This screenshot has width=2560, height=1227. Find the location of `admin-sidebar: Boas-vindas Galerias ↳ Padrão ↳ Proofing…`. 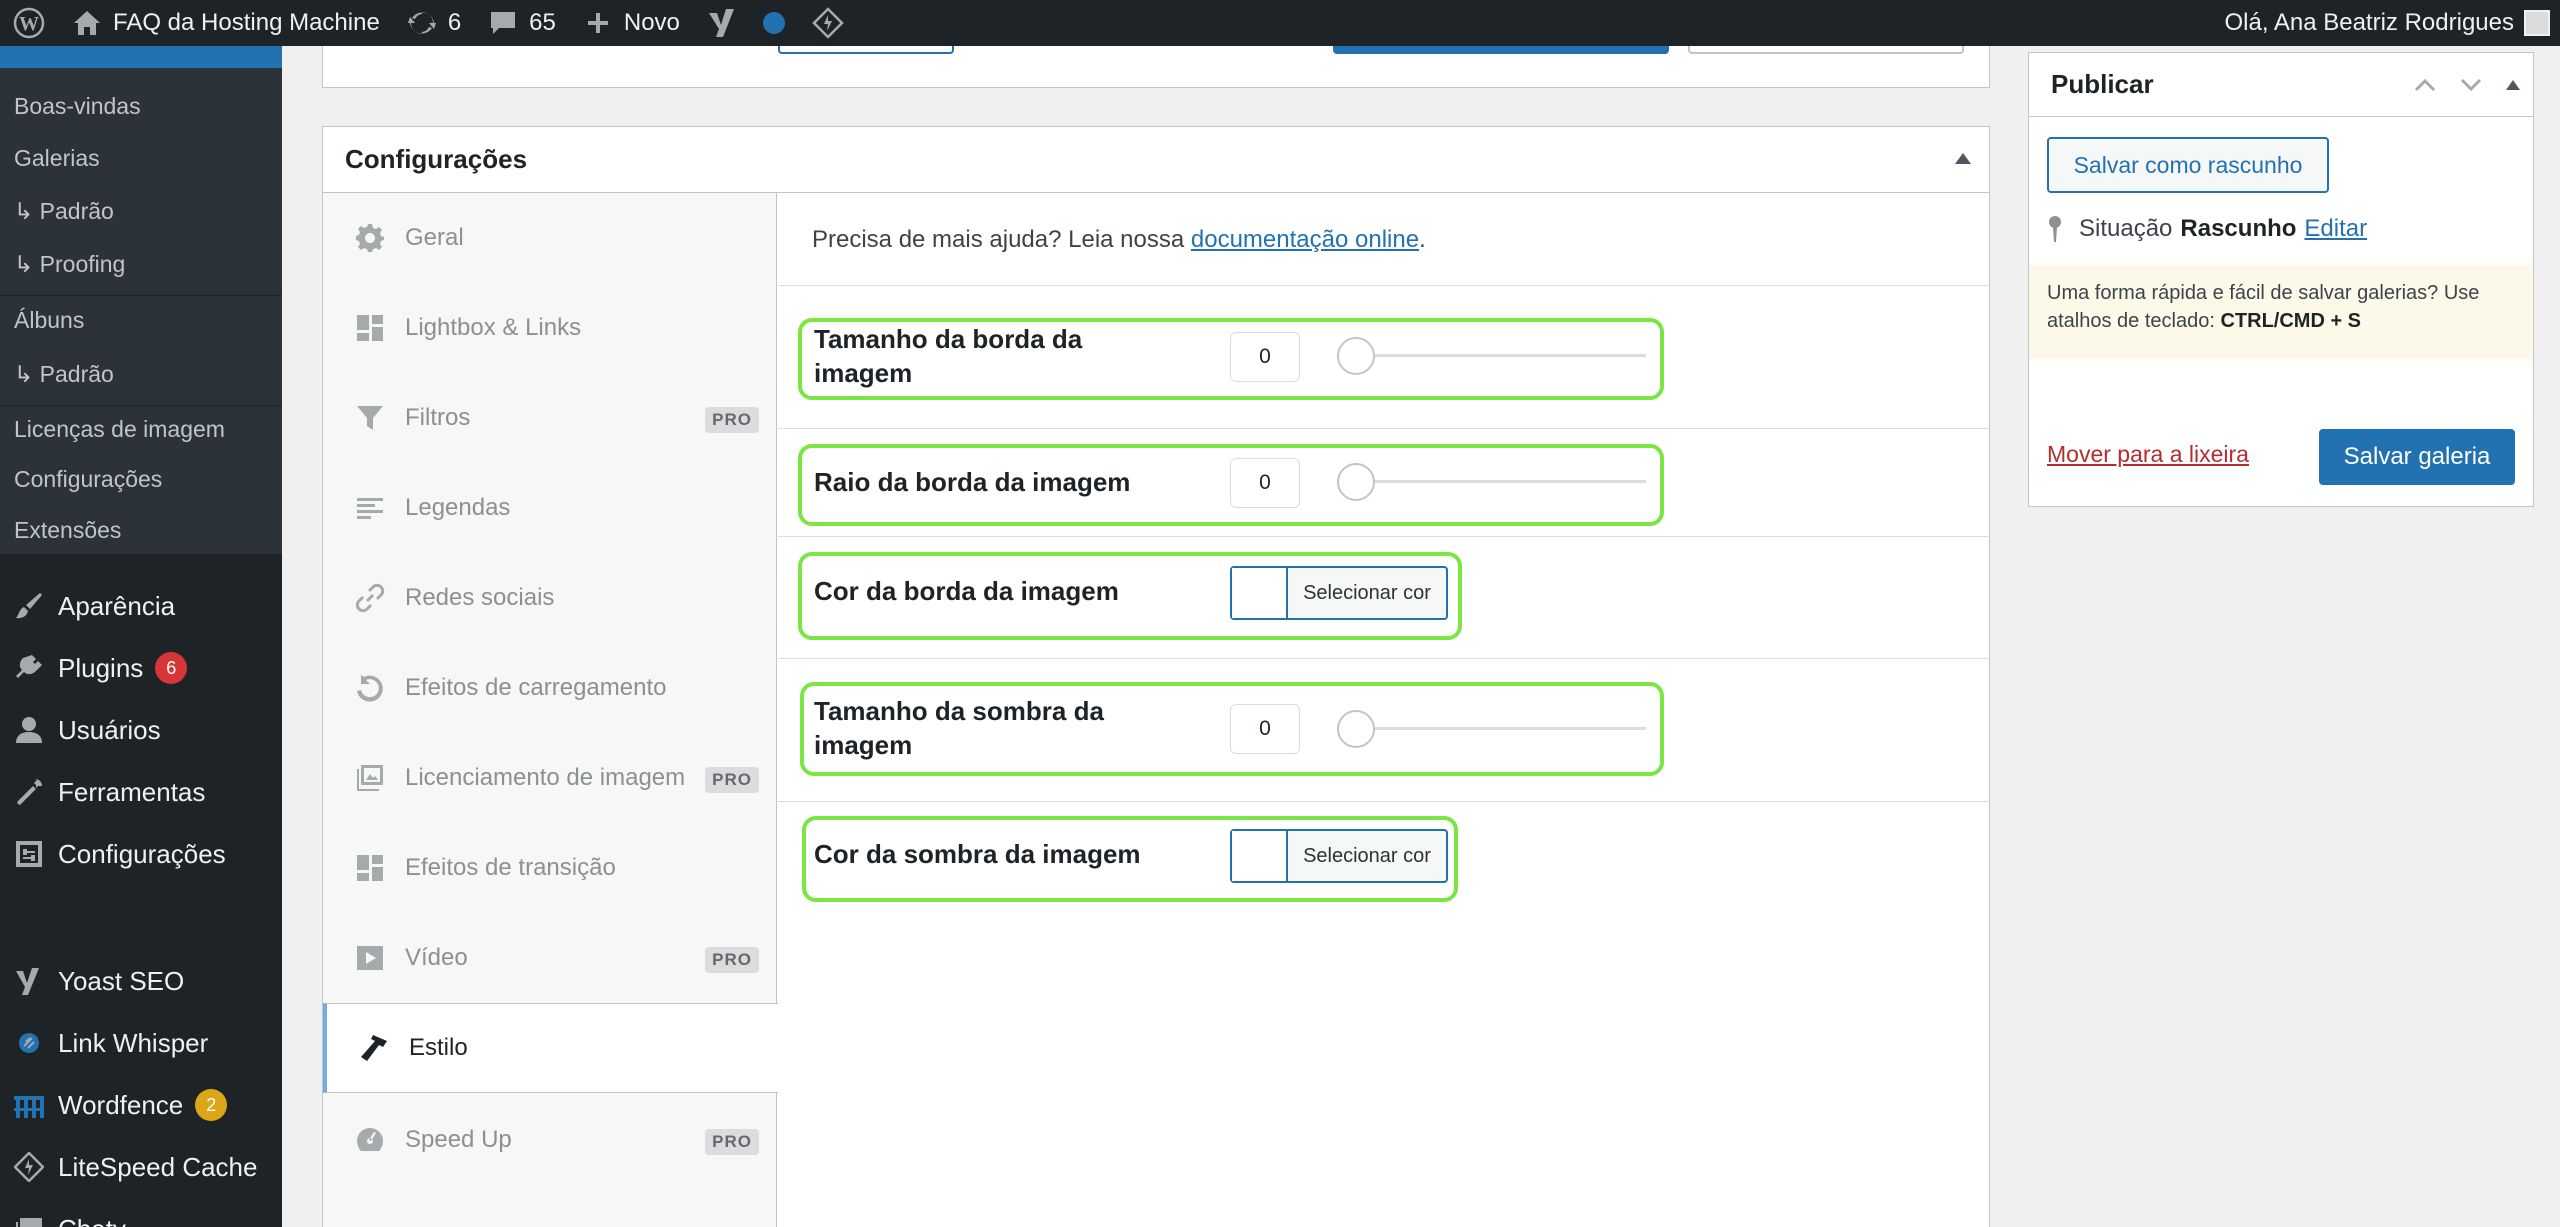

admin-sidebar: Boas-vindas Galerias ↳ Padrão ↳ Proofing… is located at coordinates (141, 636).